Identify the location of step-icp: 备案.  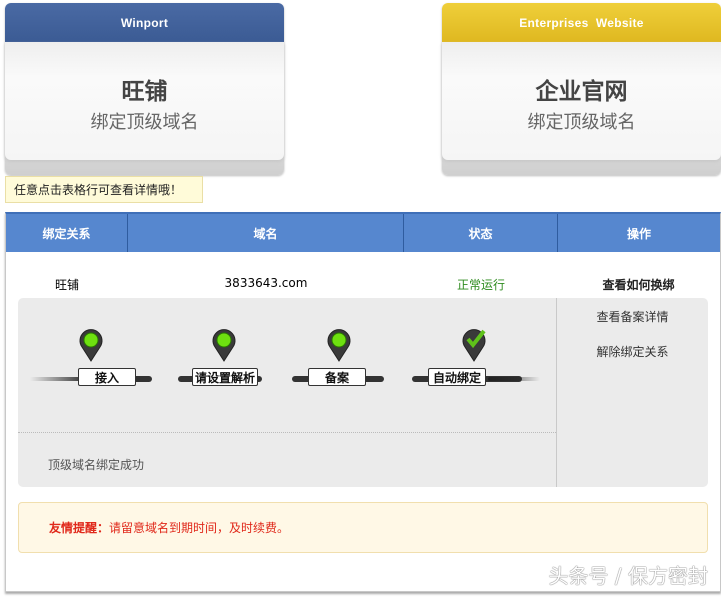
(337, 377).